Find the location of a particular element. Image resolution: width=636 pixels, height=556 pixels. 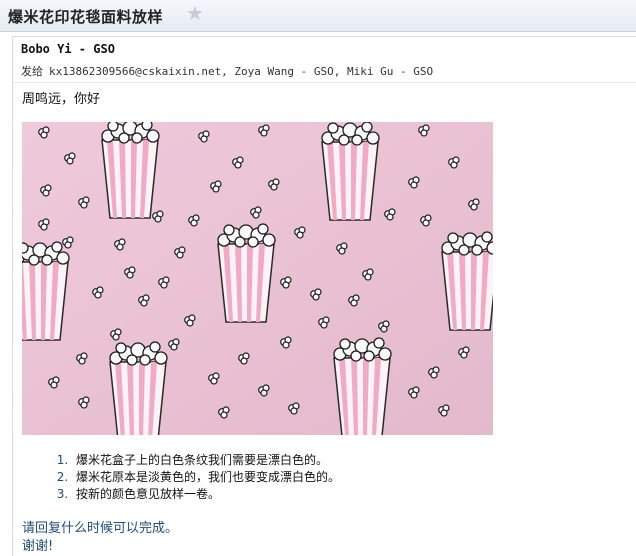

recipients-label: 发给 is located at coordinates (32, 71).